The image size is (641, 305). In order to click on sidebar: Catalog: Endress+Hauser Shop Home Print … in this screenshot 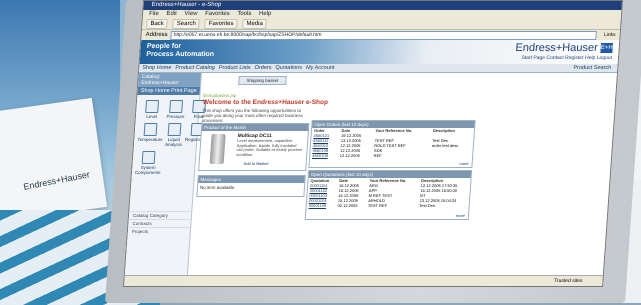, I will do `click(166, 174)`.